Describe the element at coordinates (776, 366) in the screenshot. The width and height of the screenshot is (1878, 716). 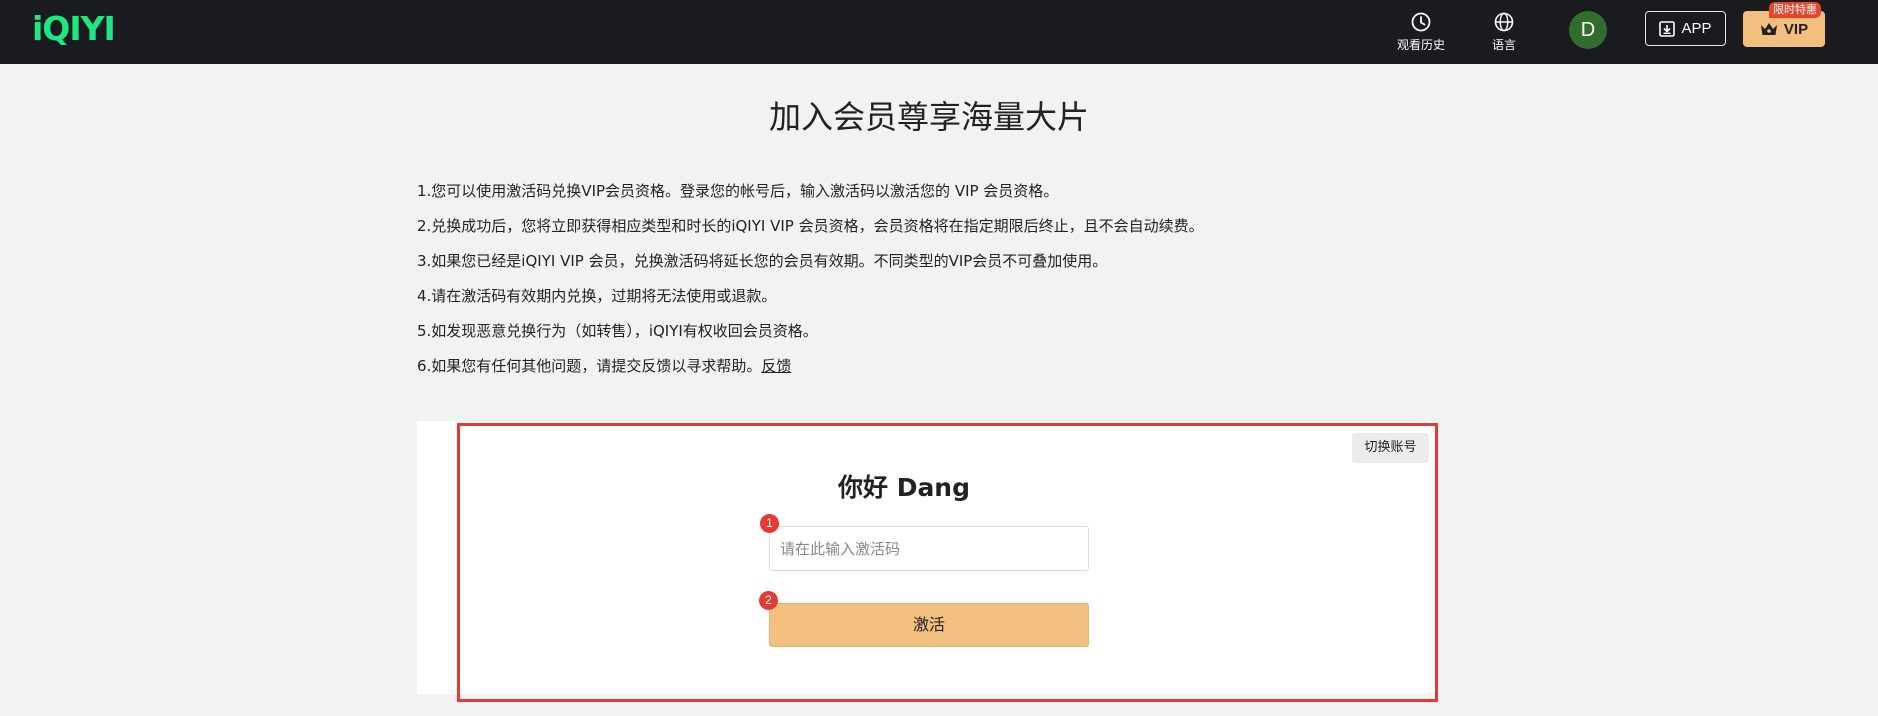
I see `feedback-link: 反馈` at that location.